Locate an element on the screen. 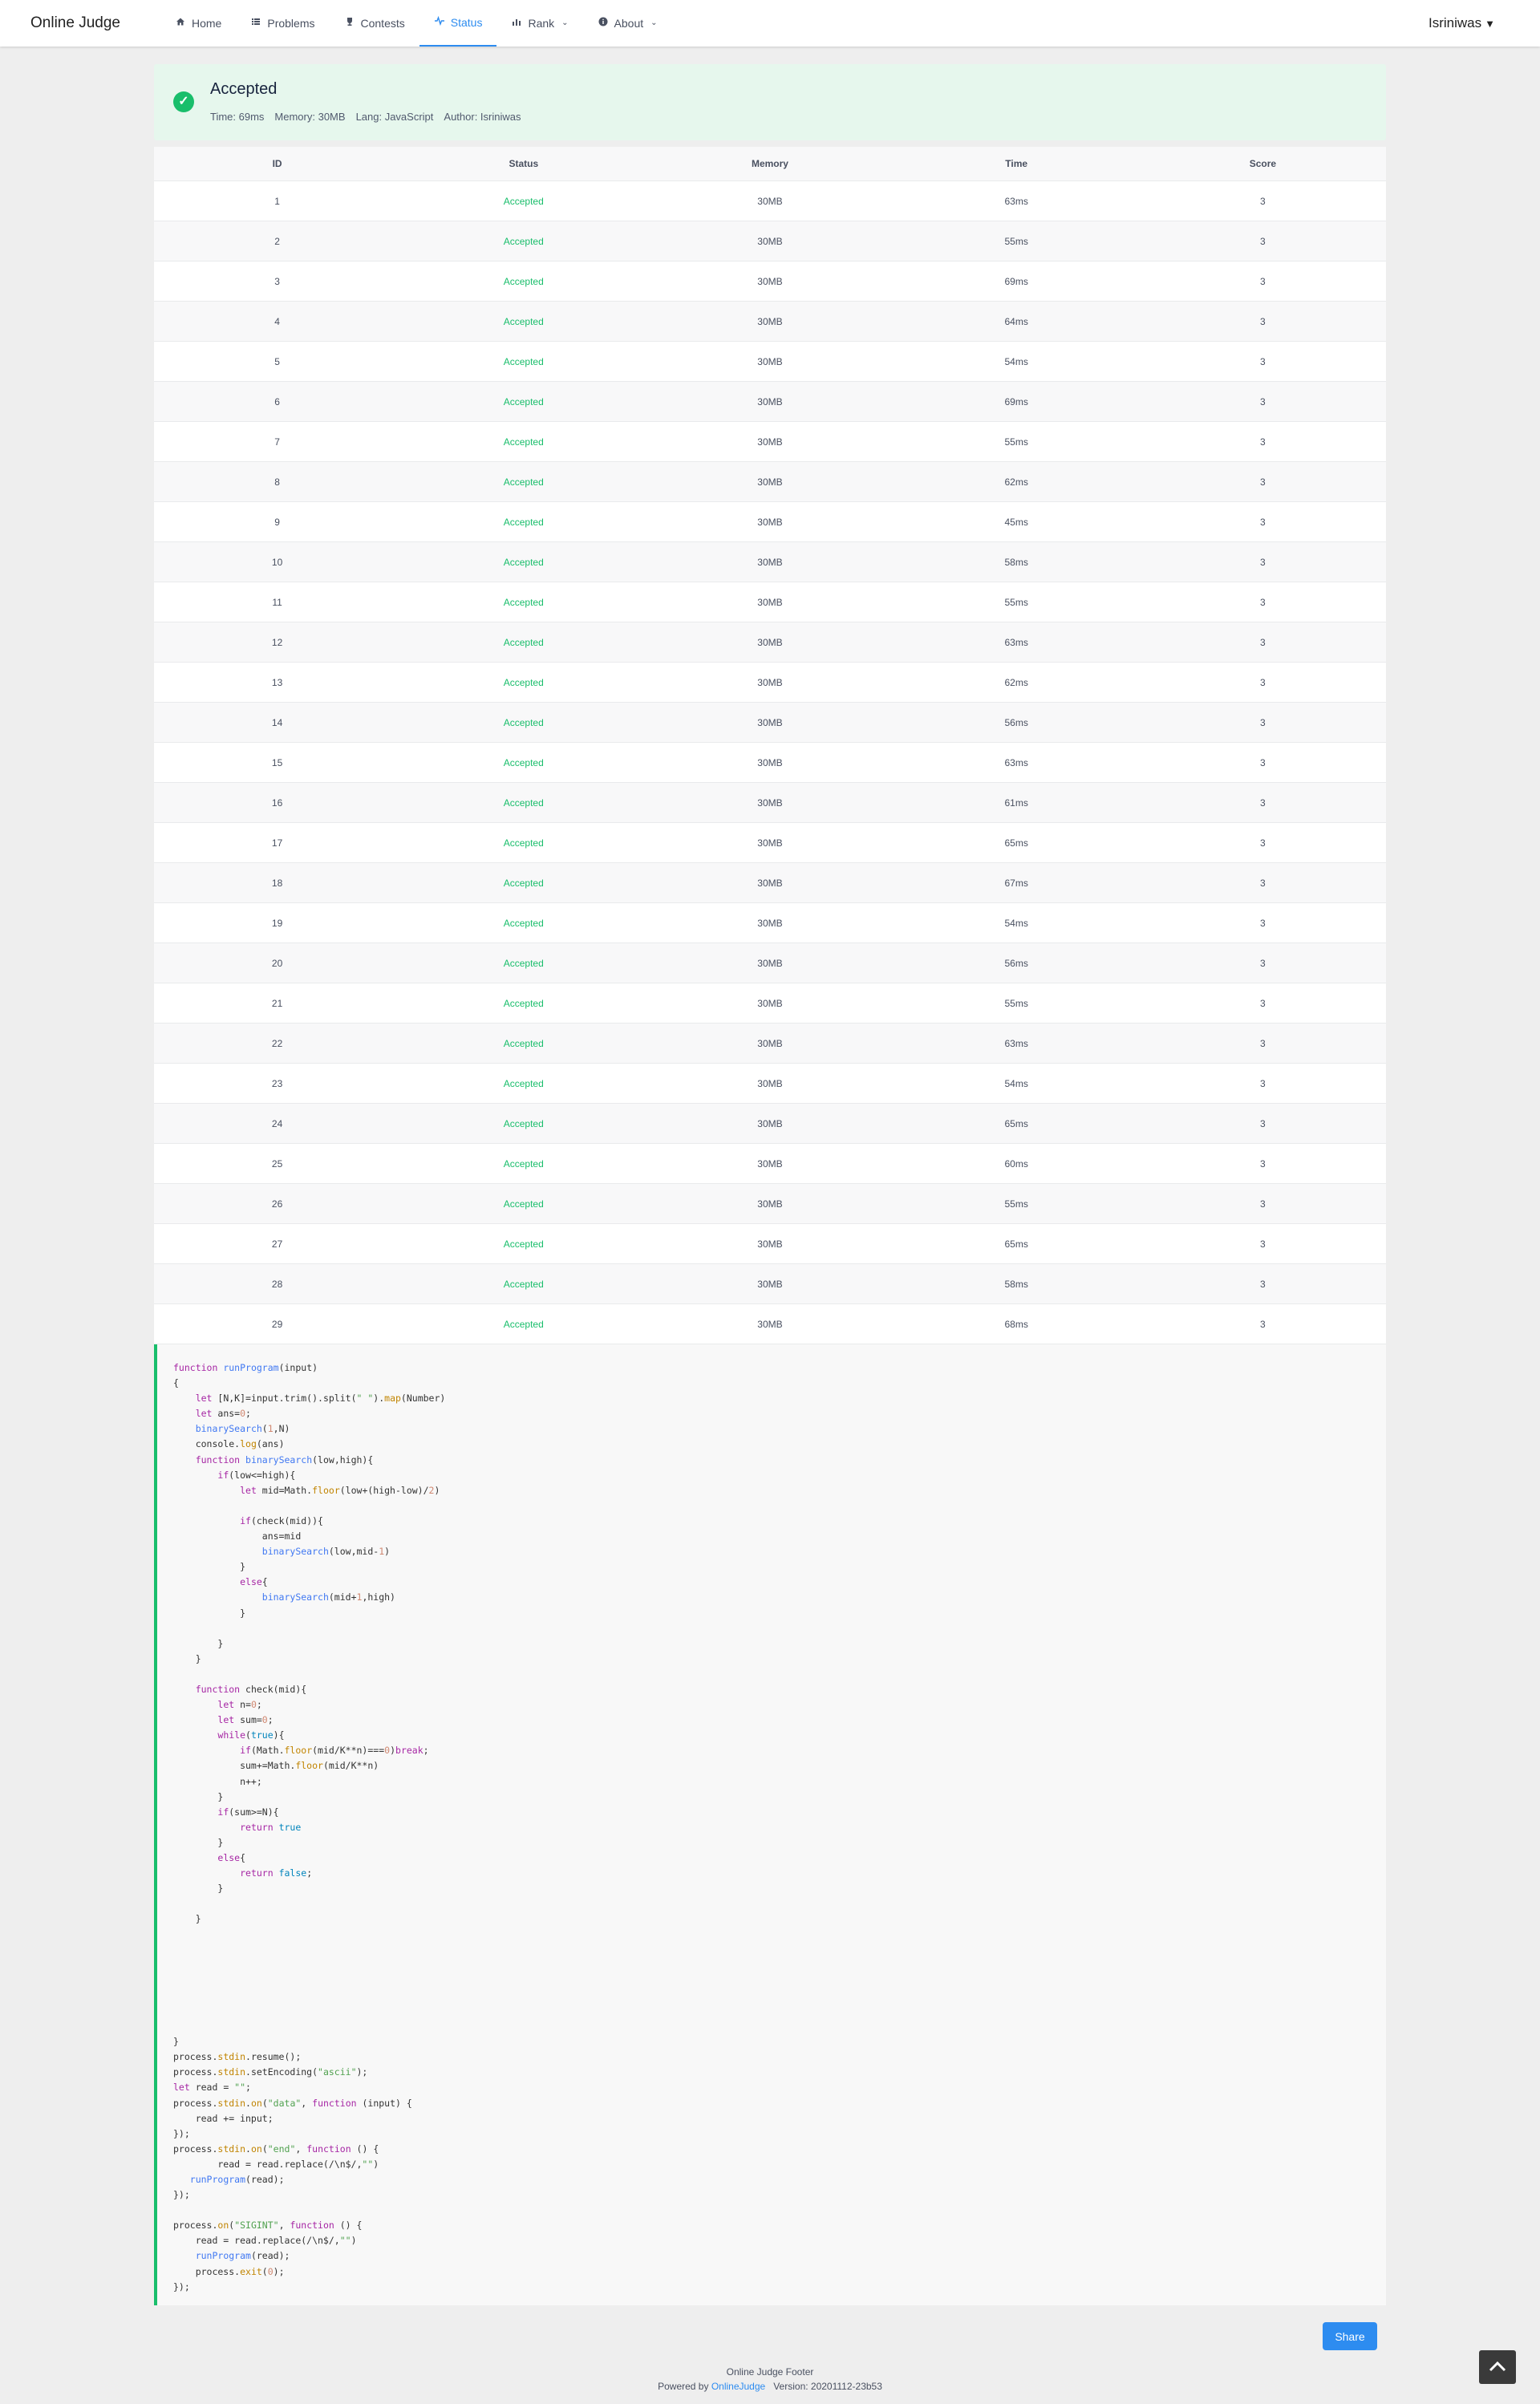  footer-onlinejudge-link: OnlineJudge is located at coordinates (738, 2386).